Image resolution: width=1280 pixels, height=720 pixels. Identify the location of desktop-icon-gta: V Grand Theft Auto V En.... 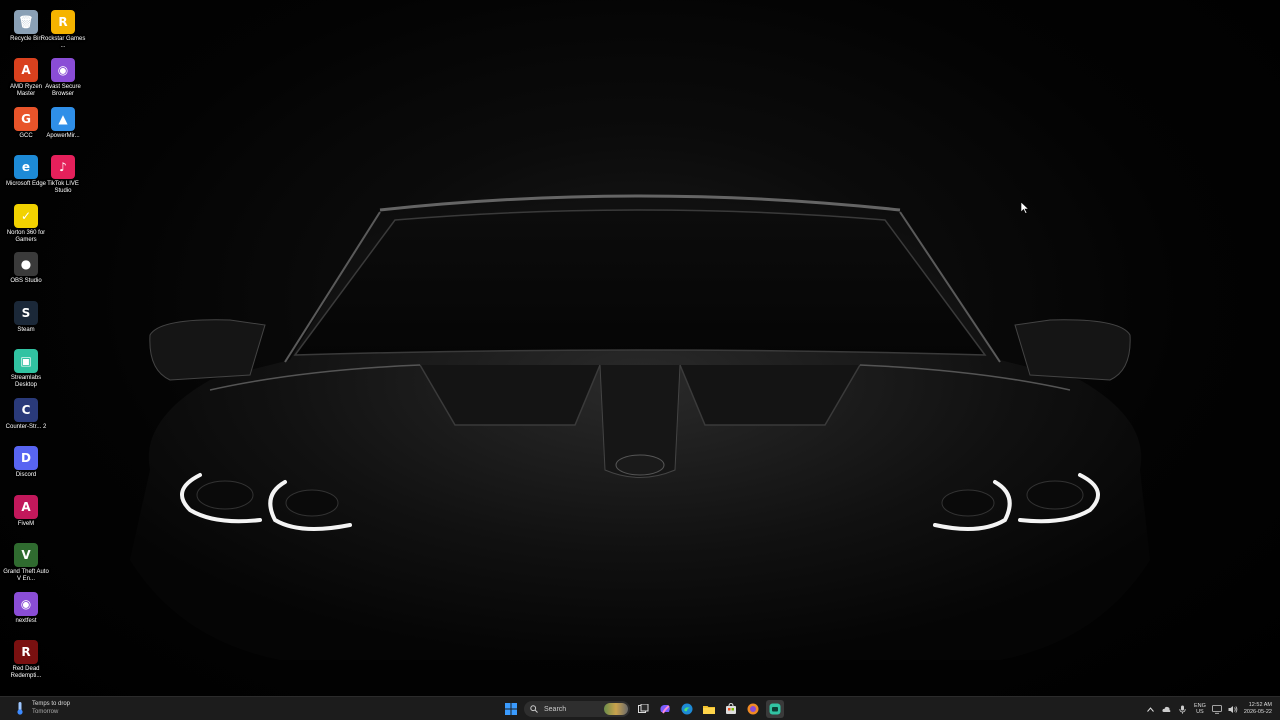
(26, 563).